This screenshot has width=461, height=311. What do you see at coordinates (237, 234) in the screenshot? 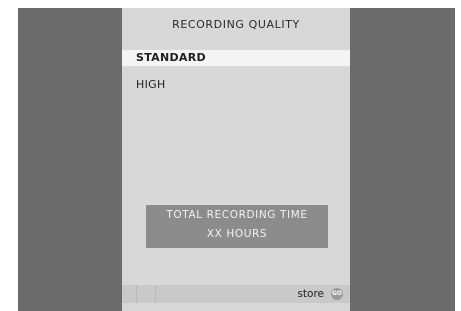
I see `info-value: XX HOURS` at bounding box center [237, 234].